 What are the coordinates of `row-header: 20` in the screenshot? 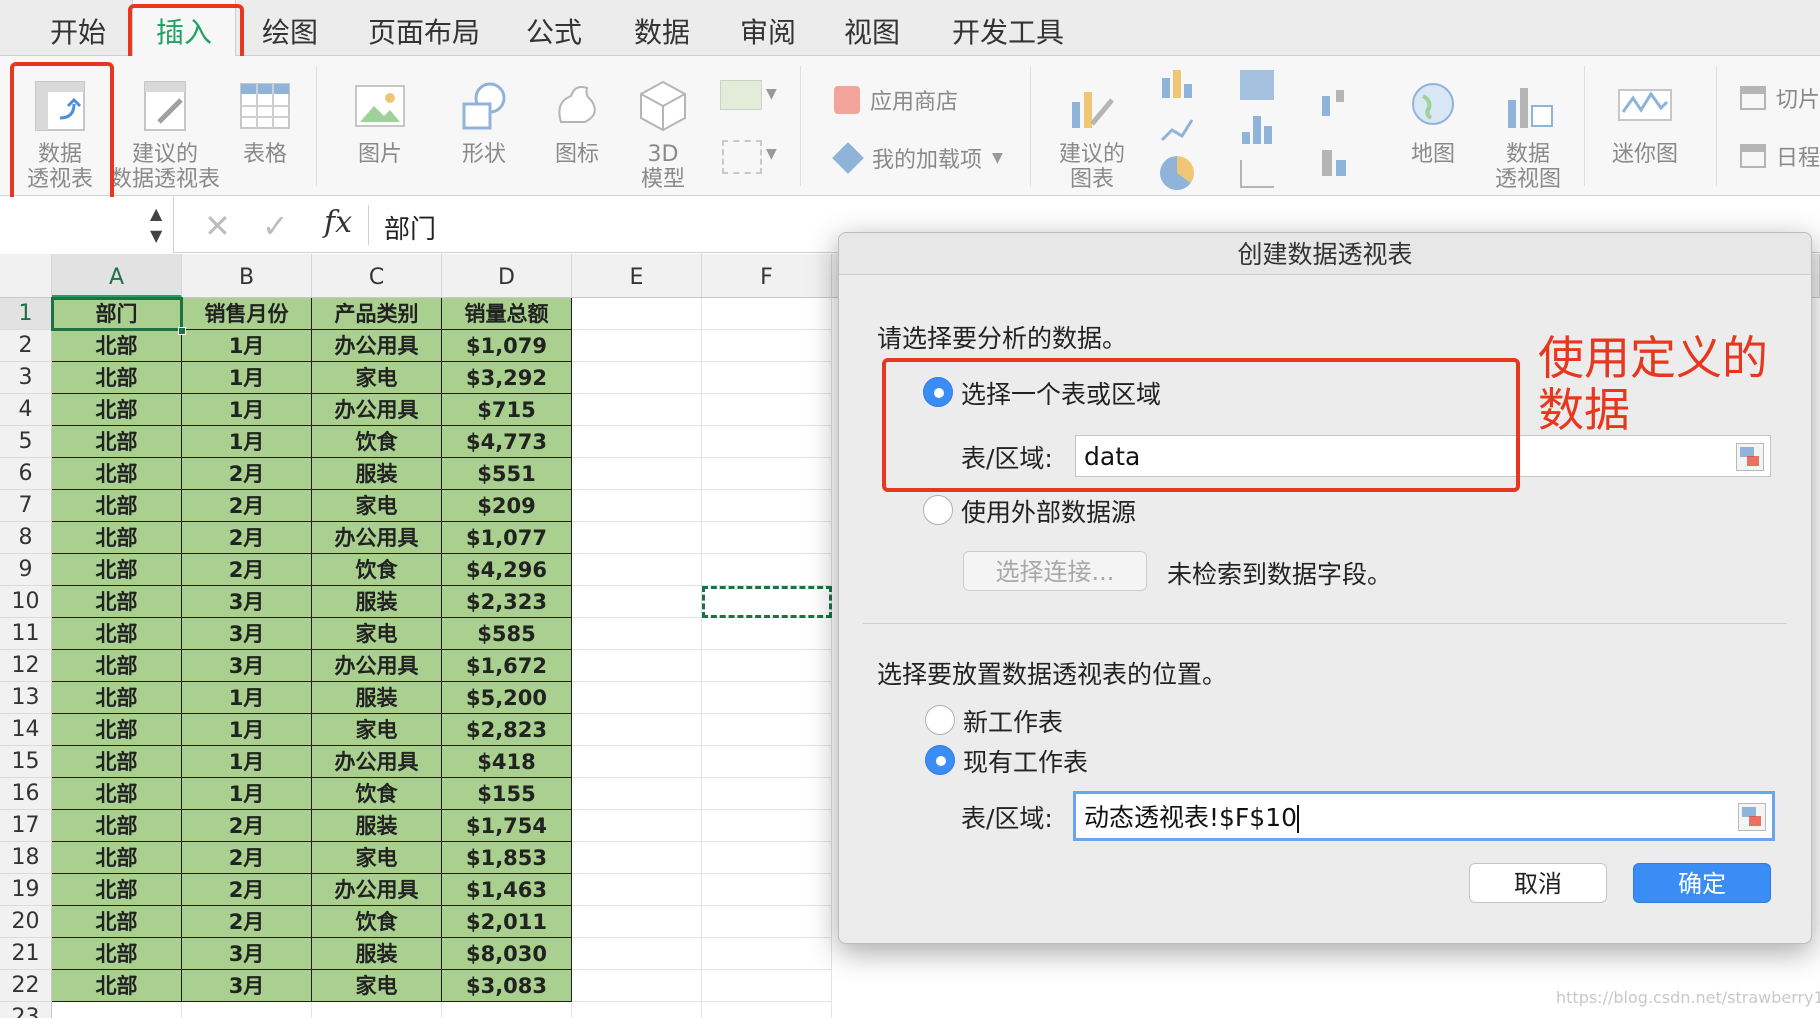 It's located at (26, 922).